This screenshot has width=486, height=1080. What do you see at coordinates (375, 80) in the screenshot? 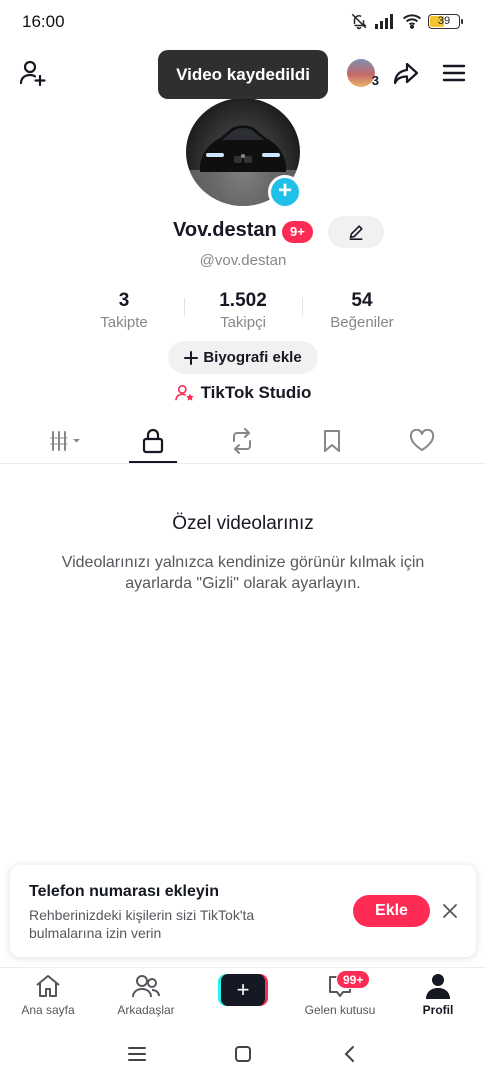
I see `story-count: 3` at bounding box center [375, 80].